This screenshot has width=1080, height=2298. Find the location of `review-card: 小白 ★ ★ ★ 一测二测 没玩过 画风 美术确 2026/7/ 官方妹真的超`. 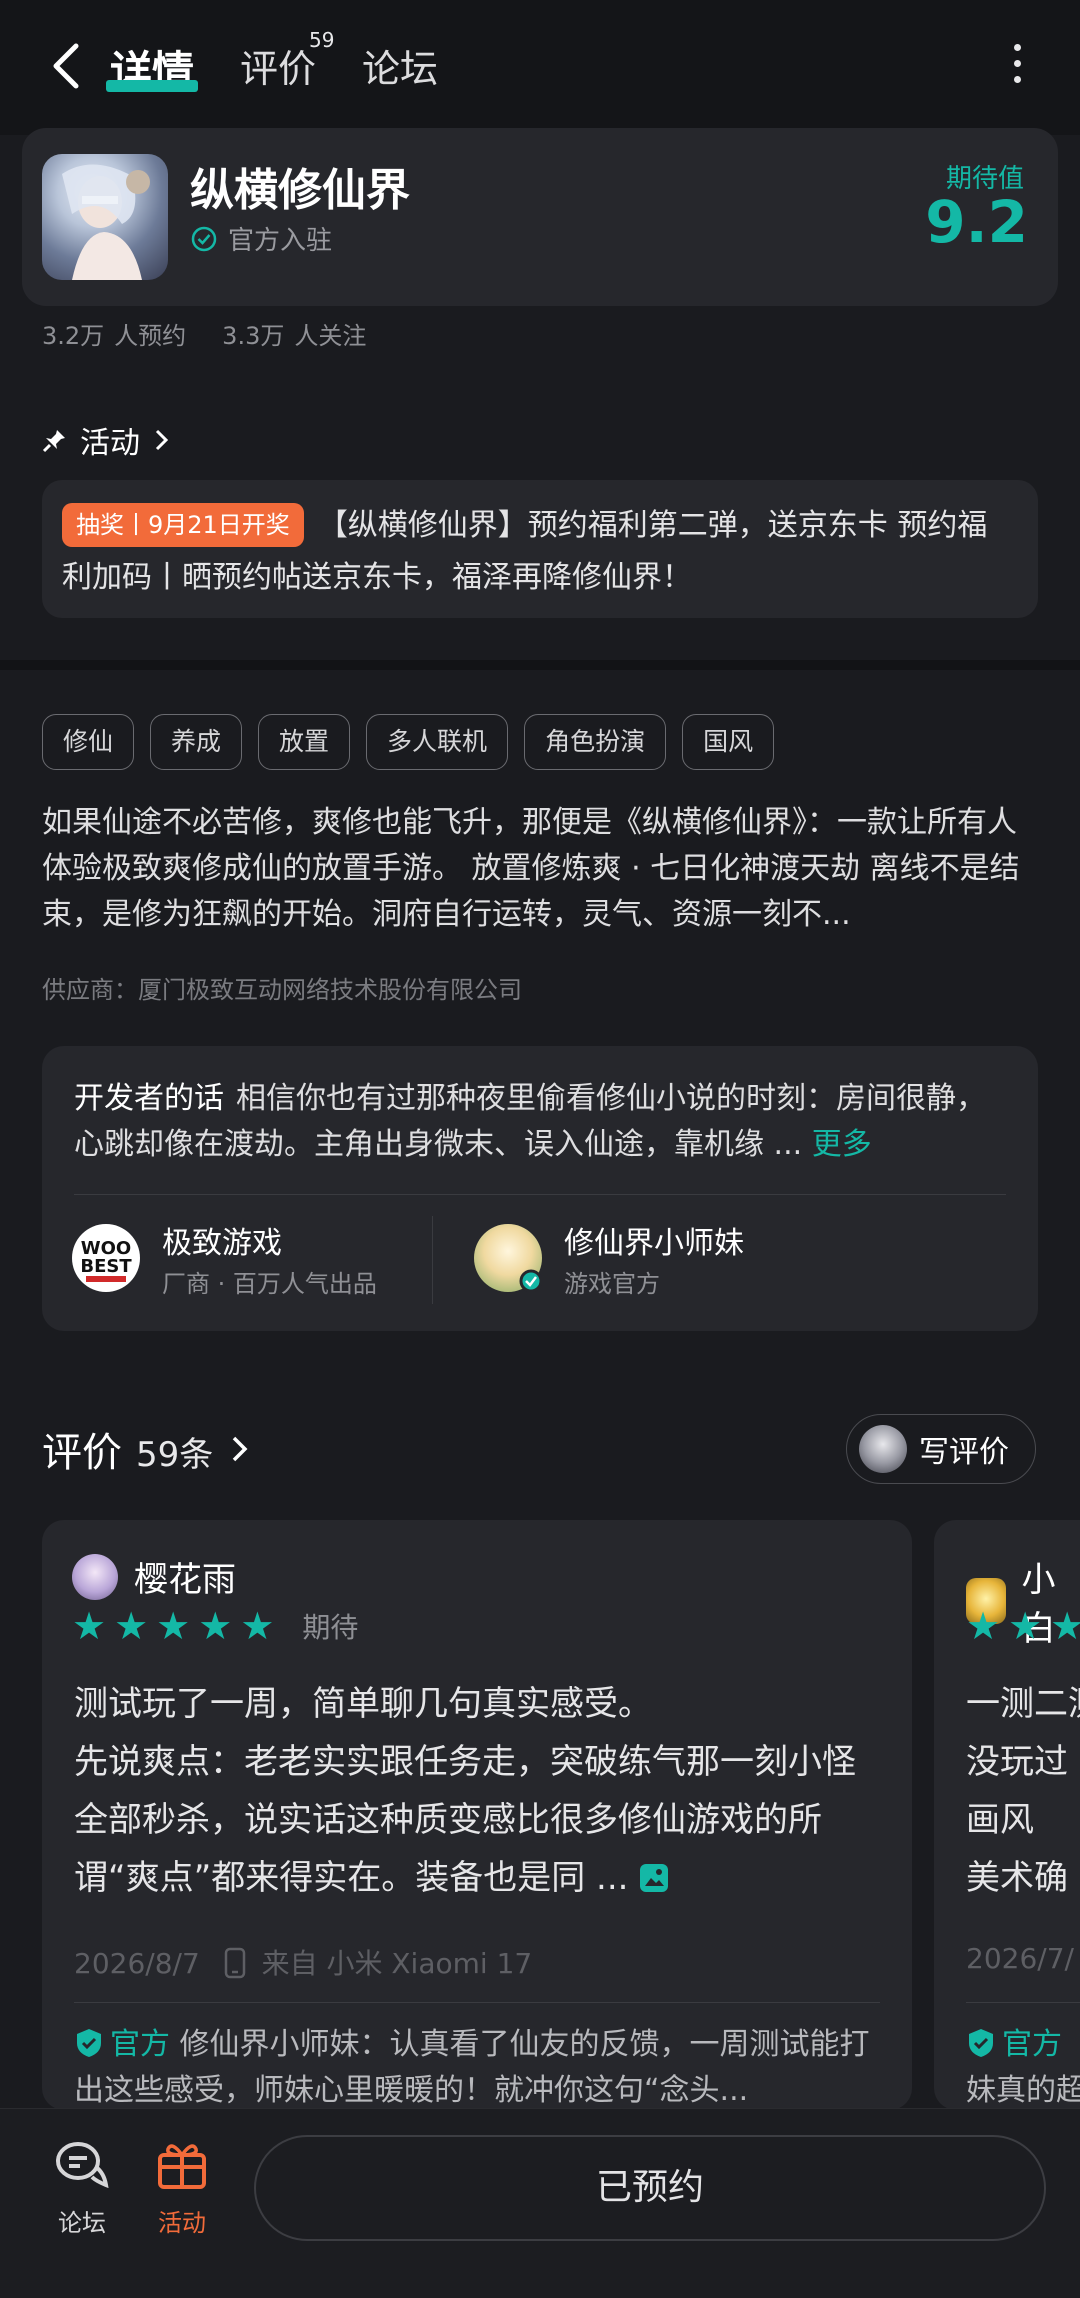

review-card: 小白 ★ ★ ★ 一测二测 没玩过 画风 美术确 2026/7/ 官方妹真的超 is located at coordinates (1007, 1815).